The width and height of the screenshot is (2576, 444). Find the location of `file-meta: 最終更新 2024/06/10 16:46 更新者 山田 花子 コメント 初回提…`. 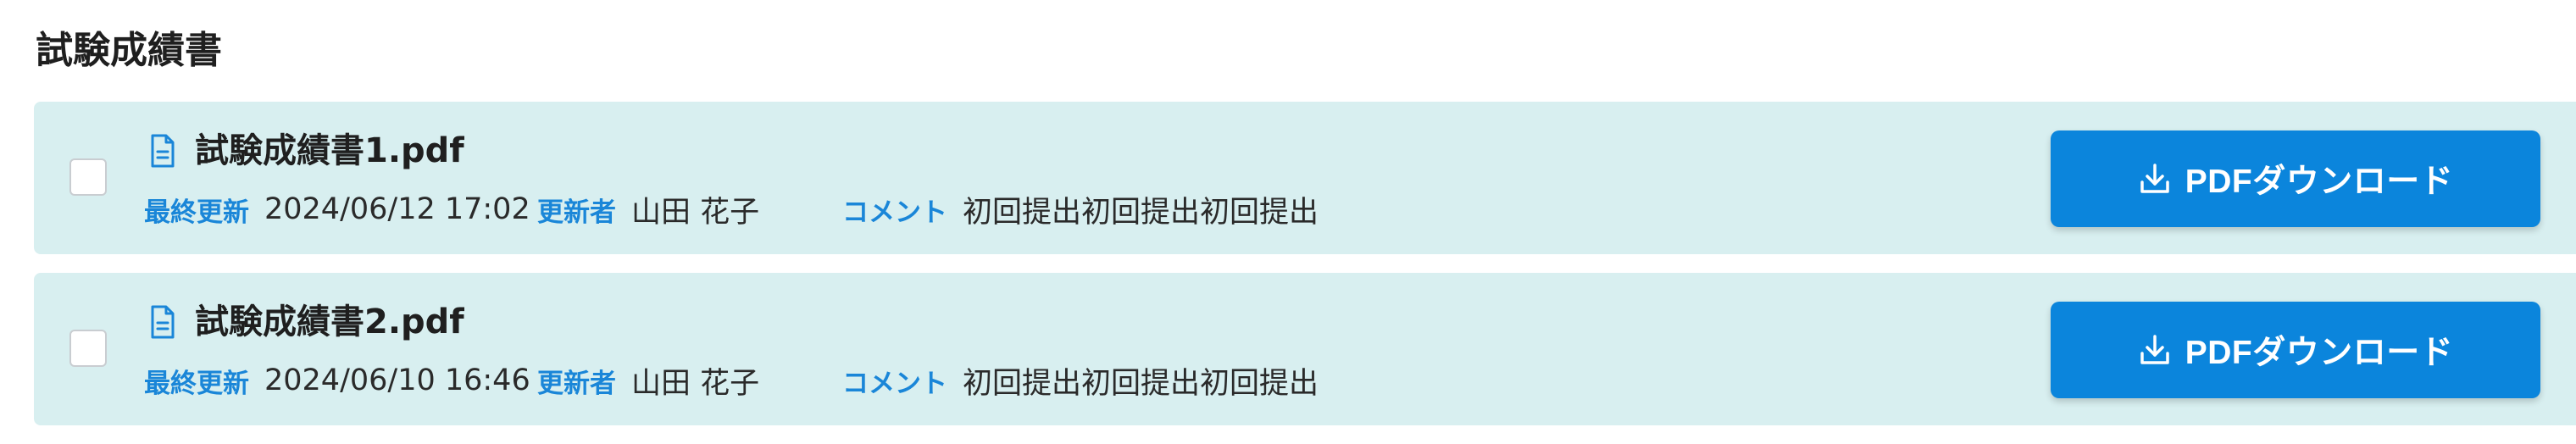

file-meta: 最終更新 2024/06/10 16:46 更新者 山田 花子 コメント 初回提… is located at coordinates (731, 380).